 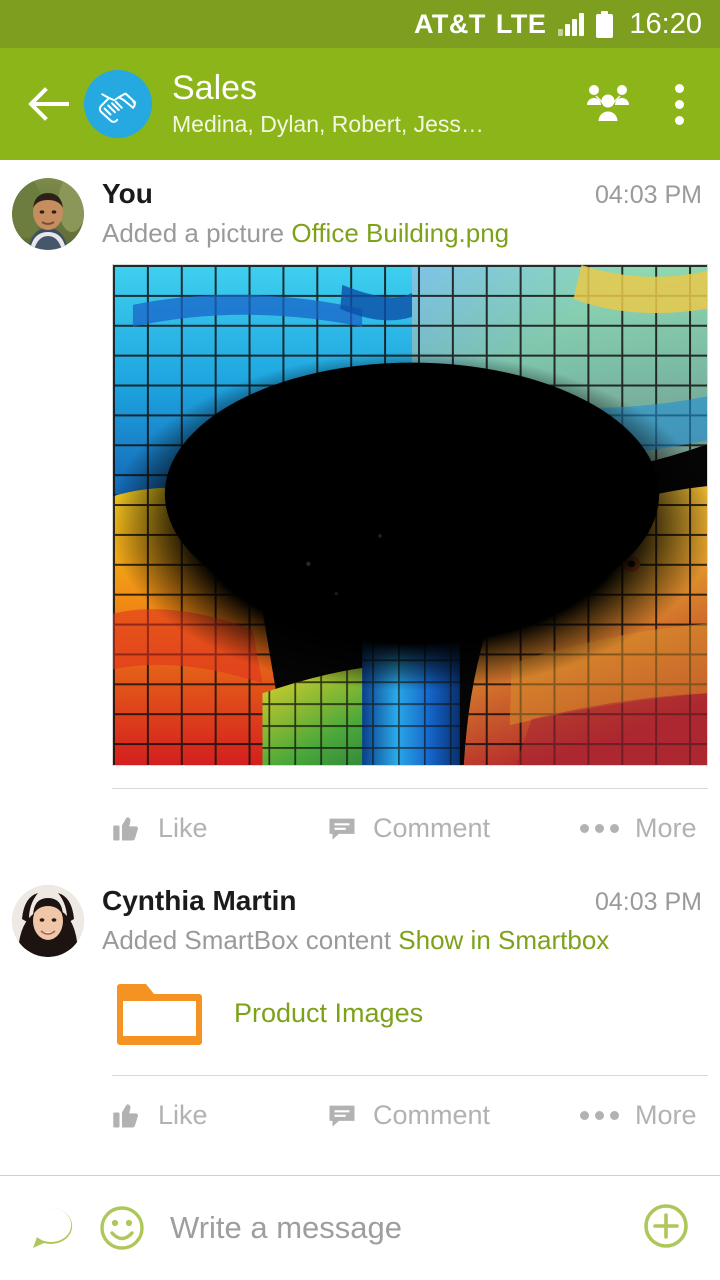 I want to click on post-author: Cynthia Martin, so click(x=199, y=900).